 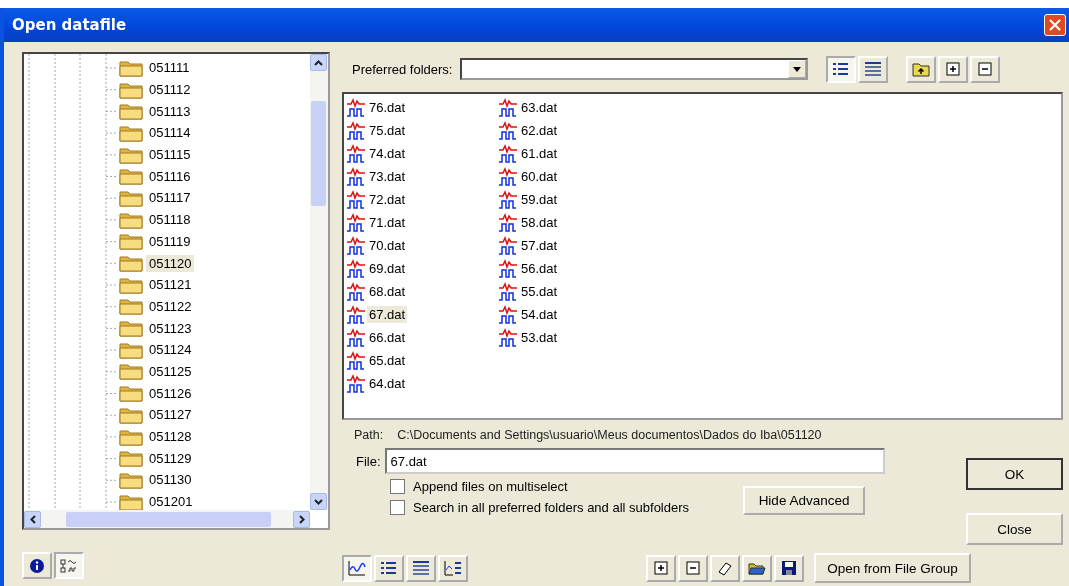 What do you see at coordinates (1014, 474) in the screenshot?
I see `ok-button: OK` at bounding box center [1014, 474].